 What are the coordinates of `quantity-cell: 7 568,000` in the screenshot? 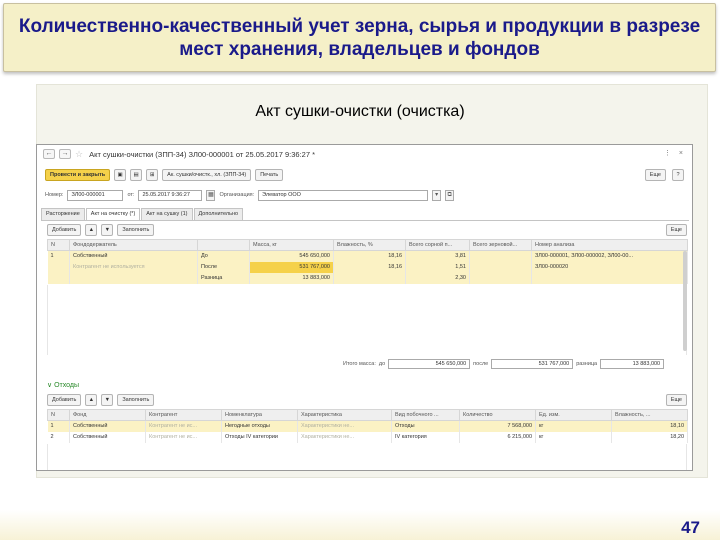 It's located at (497, 426).